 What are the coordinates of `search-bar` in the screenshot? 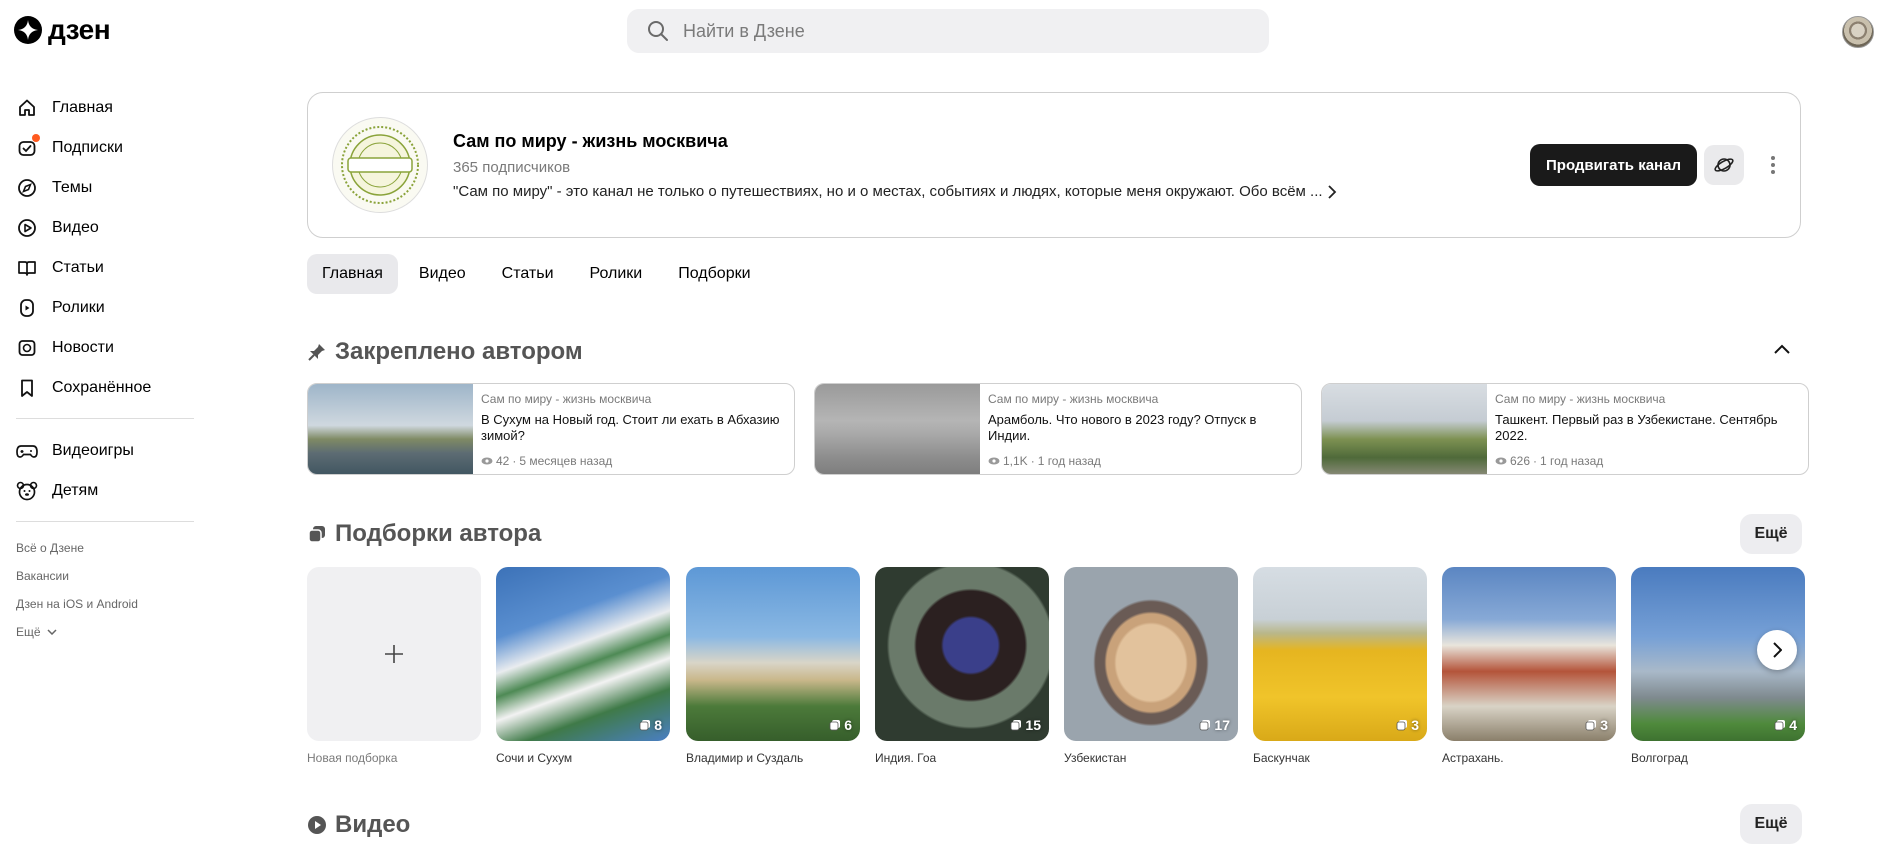 It's located at (948, 31).